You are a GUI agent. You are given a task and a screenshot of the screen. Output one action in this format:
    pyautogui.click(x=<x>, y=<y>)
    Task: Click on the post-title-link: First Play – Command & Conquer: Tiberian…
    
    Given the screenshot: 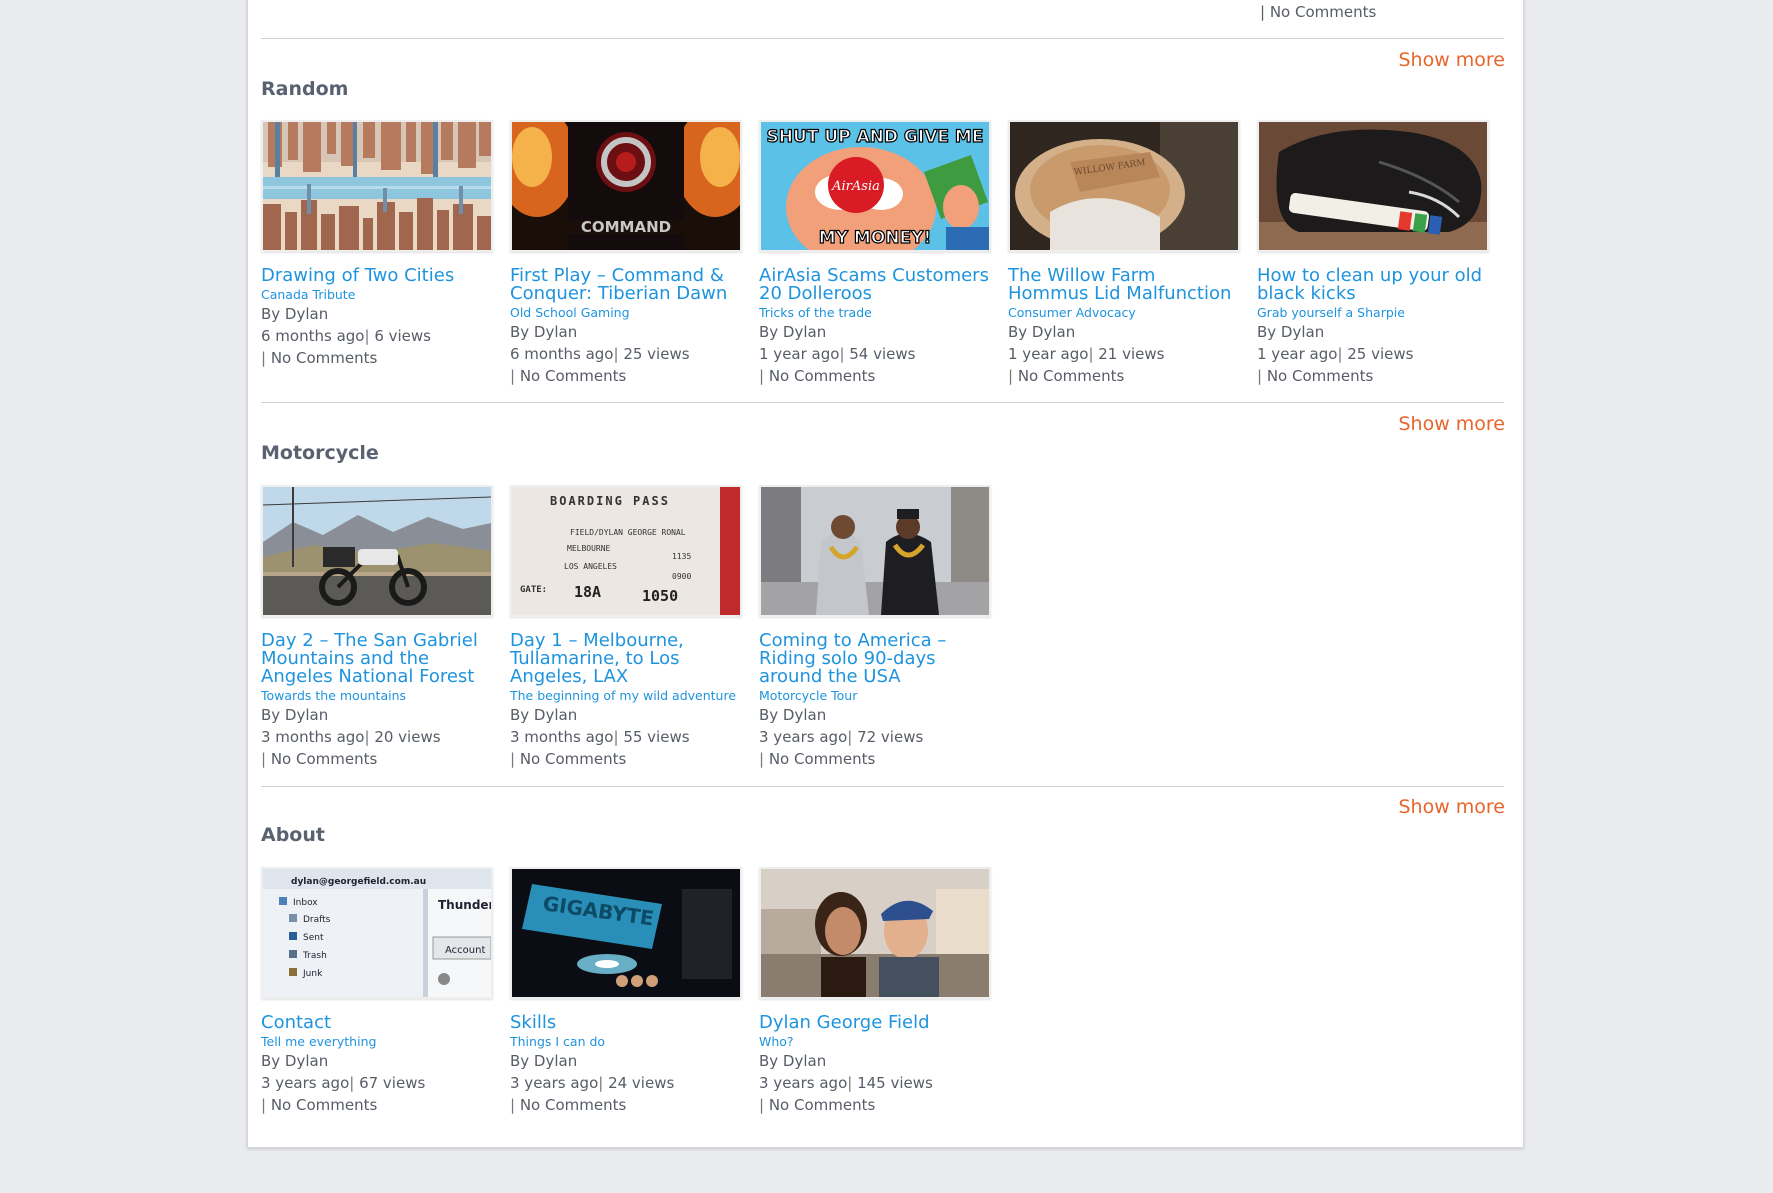 What is the action you would take?
    pyautogui.click(x=626, y=285)
    